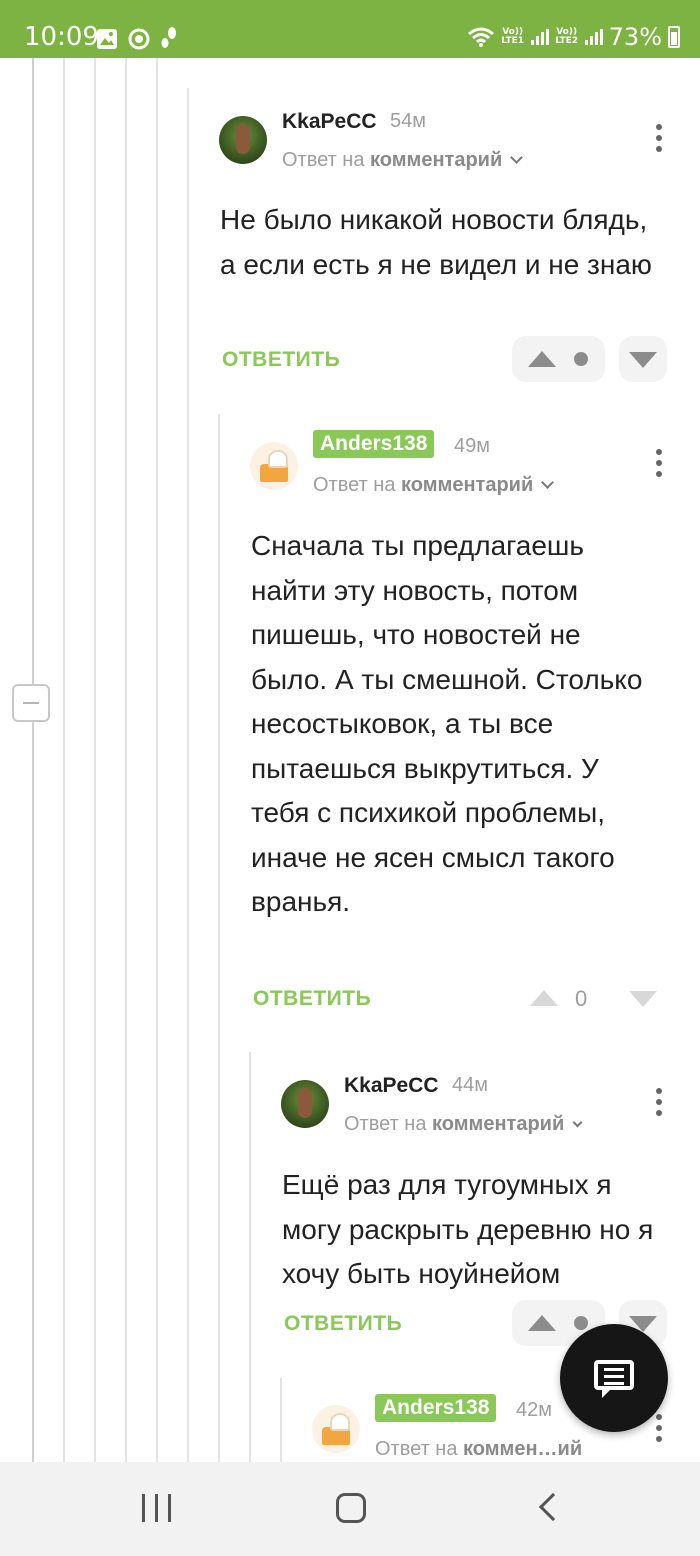  What do you see at coordinates (61, 37) in the screenshot?
I see `status-time: 10:09` at bounding box center [61, 37].